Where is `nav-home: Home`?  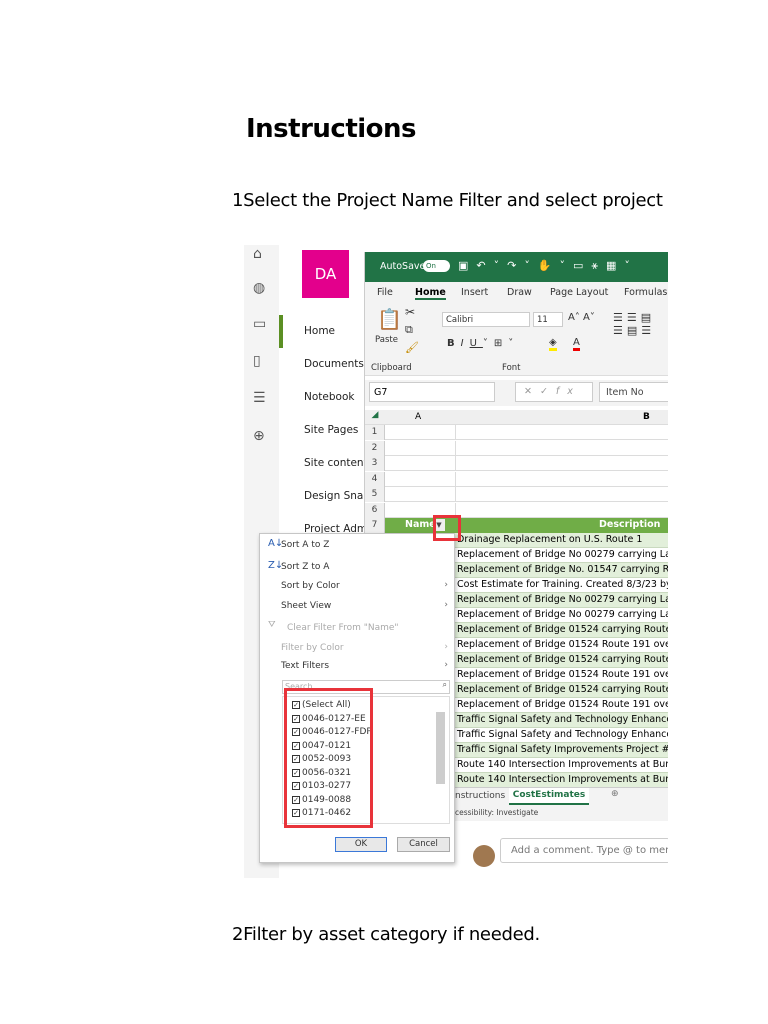 nav-home: Home is located at coordinates (319, 331).